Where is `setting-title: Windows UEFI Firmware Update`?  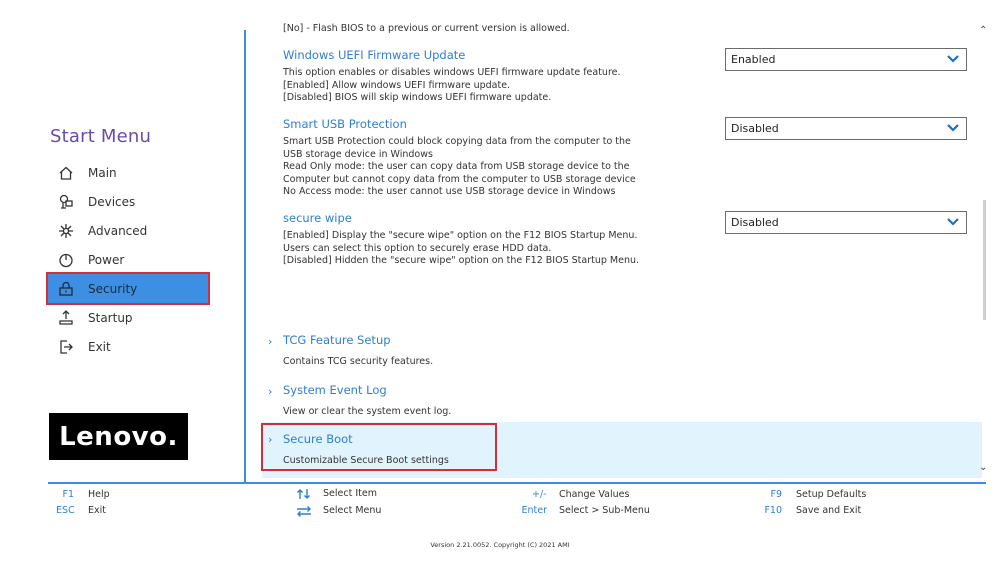 setting-title: Windows UEFI Firmware Update is located at coordinates (374, 55).